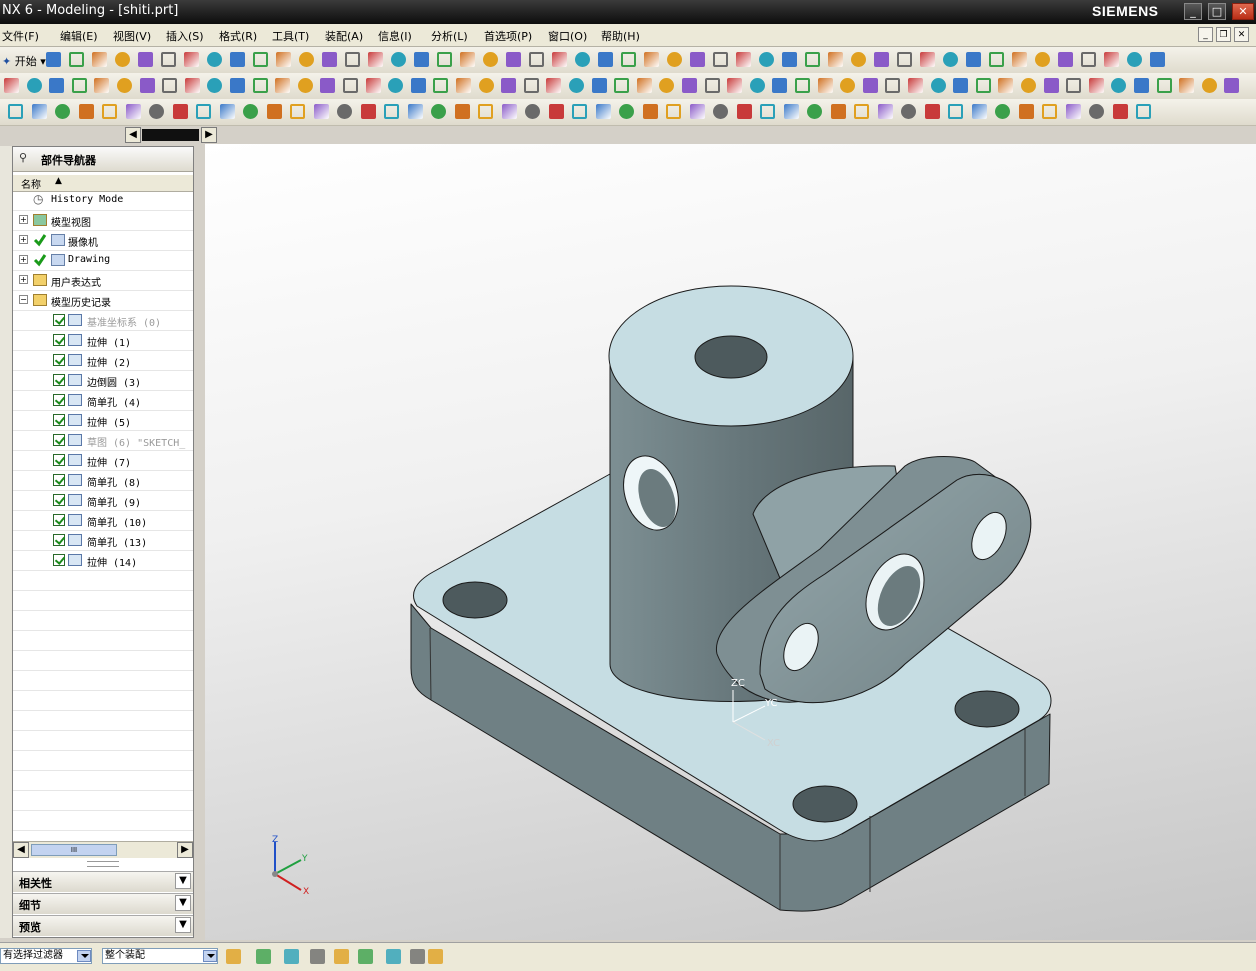  I want to click on doc-minimize-button: _, so click(1205, 34).